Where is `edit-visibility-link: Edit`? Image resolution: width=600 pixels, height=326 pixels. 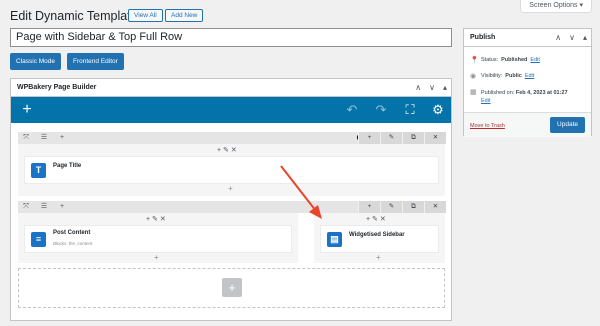 edit-visibility-link: Edit is located at coordinates (529, 76).